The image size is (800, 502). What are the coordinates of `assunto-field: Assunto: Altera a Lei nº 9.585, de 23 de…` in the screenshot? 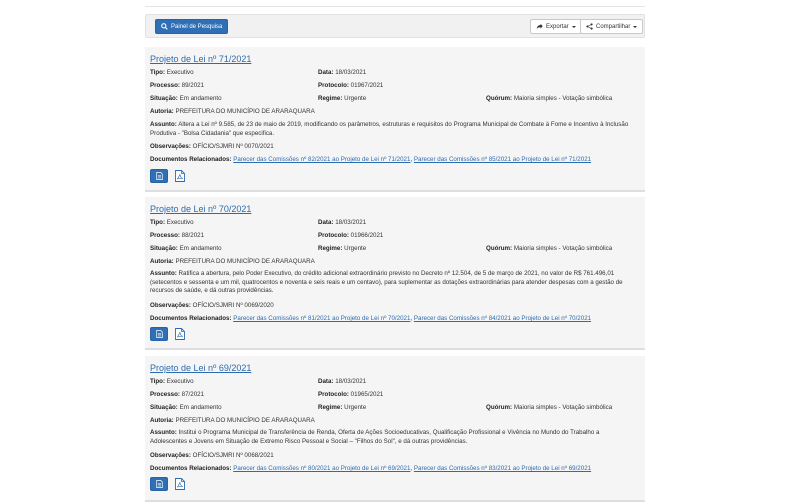 It's located at (389, 129).